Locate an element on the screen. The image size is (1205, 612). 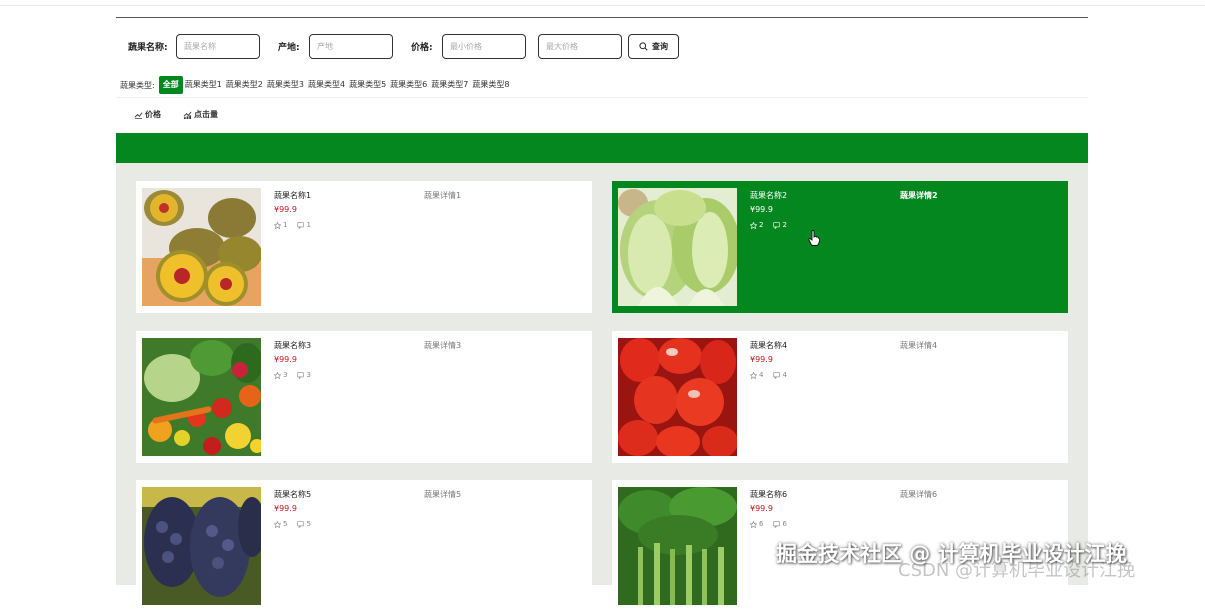
sort-price-label: 价格 is located at coordinates (153, 114).